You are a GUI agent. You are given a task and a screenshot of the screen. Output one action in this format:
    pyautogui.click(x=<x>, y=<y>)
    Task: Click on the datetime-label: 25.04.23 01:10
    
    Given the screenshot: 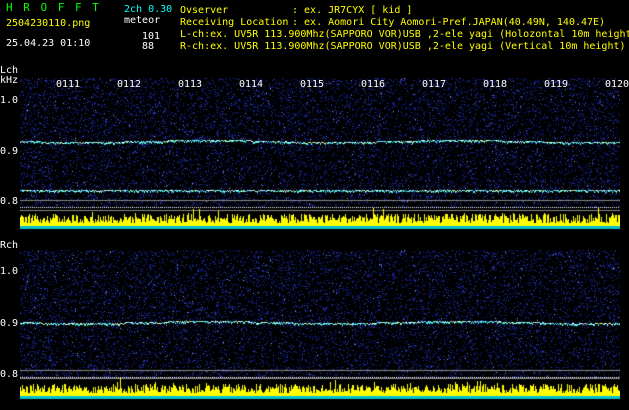 What is the action you would take?
    pyautogui.click(x=48, y=43)
    